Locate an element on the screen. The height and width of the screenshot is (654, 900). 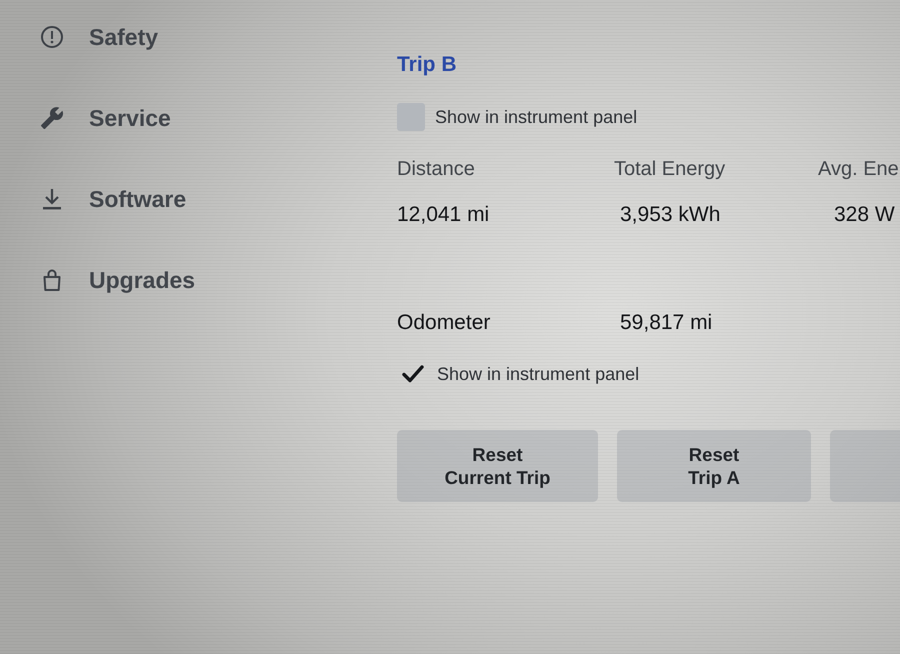
stat-value: 3,953 kWh is located at coordinates (670, 215).